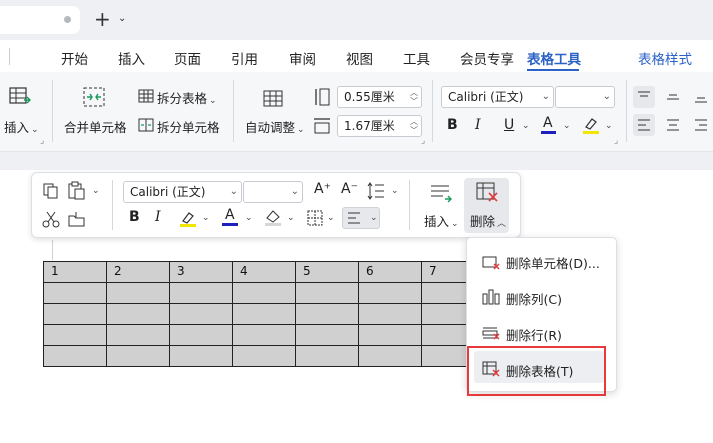  Describe the element at coordinates (390, 272) in the screenshot. I see `table-cell: 6` at that location.